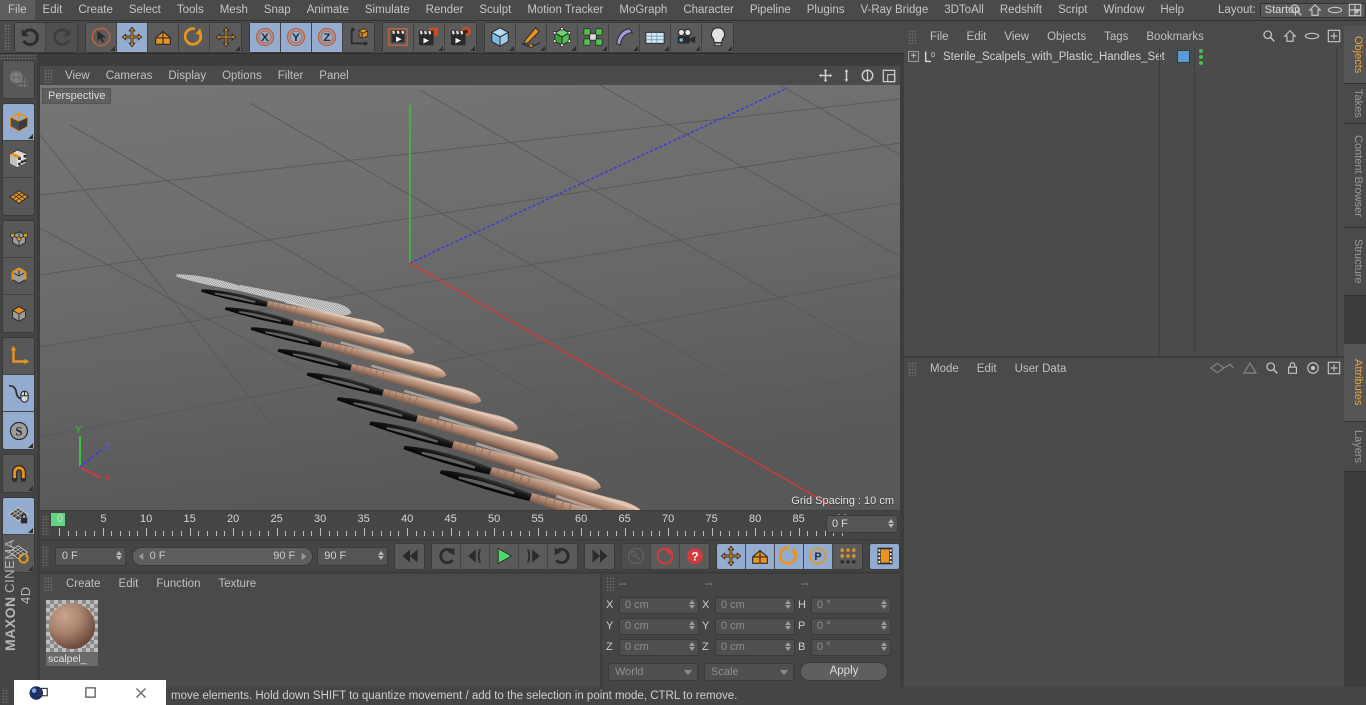  I want to click on plus-box-icon, so click(1334, 368).